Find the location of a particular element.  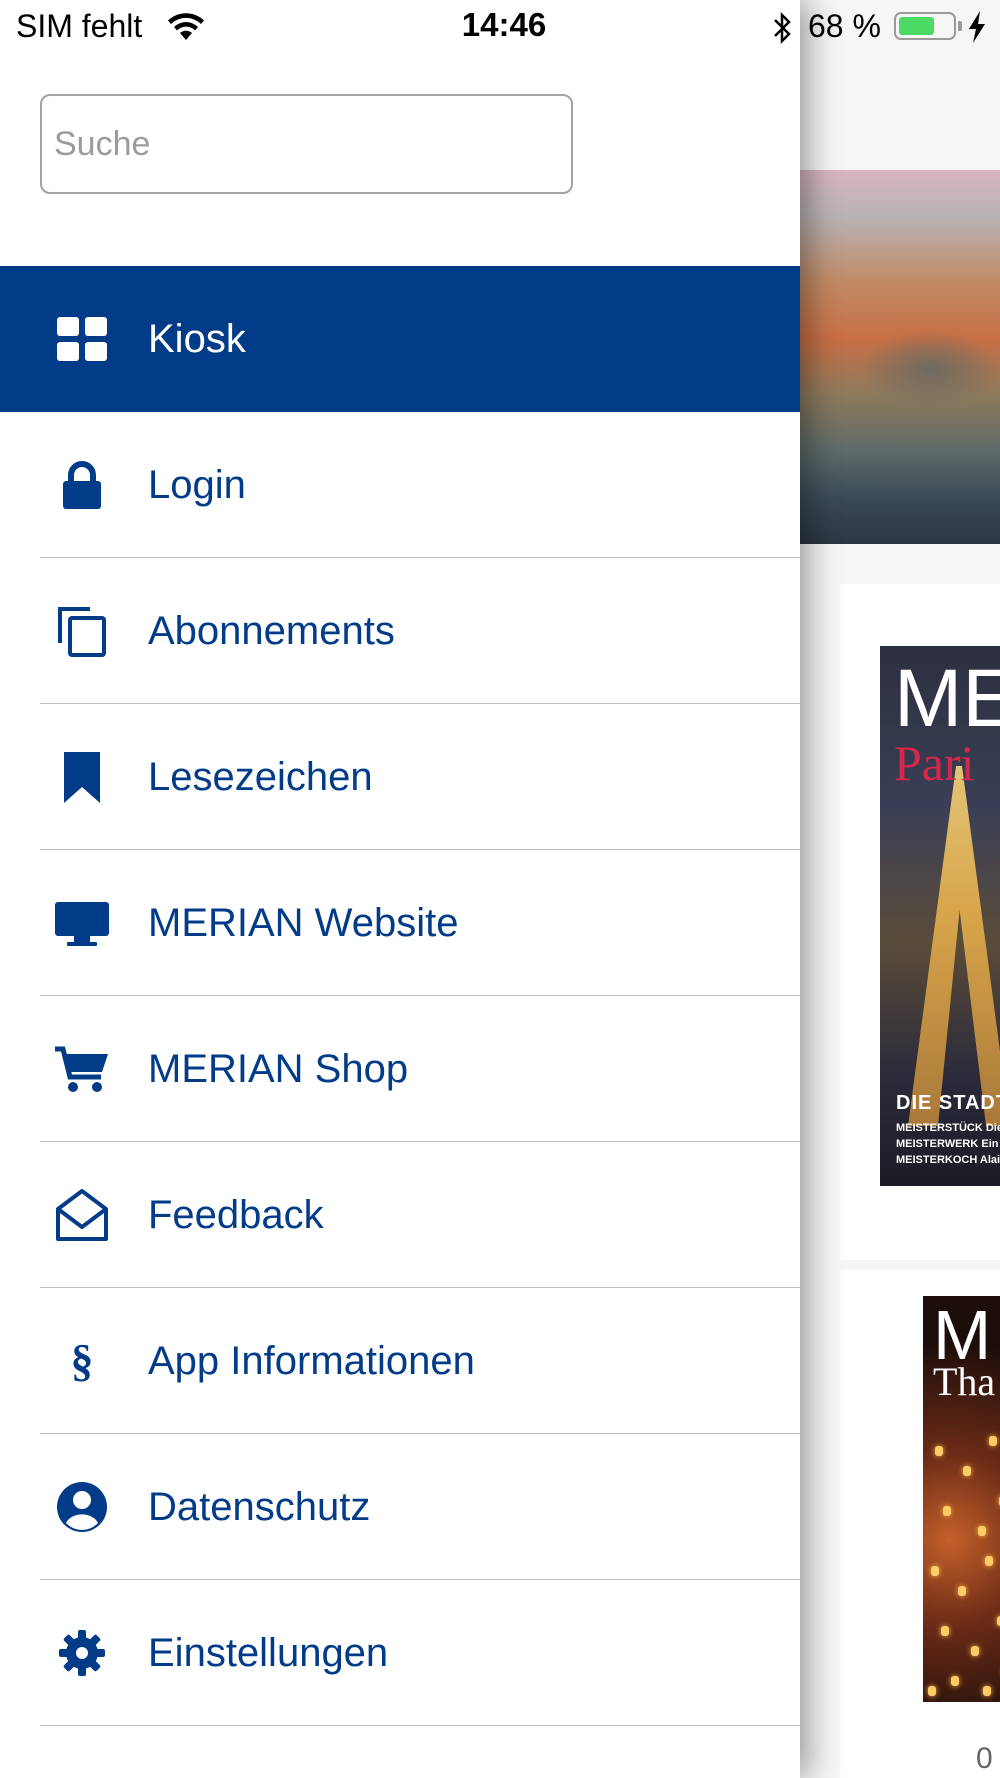

menu-item-merian-website: MERIAN Website is located at coordinates (400, 923).